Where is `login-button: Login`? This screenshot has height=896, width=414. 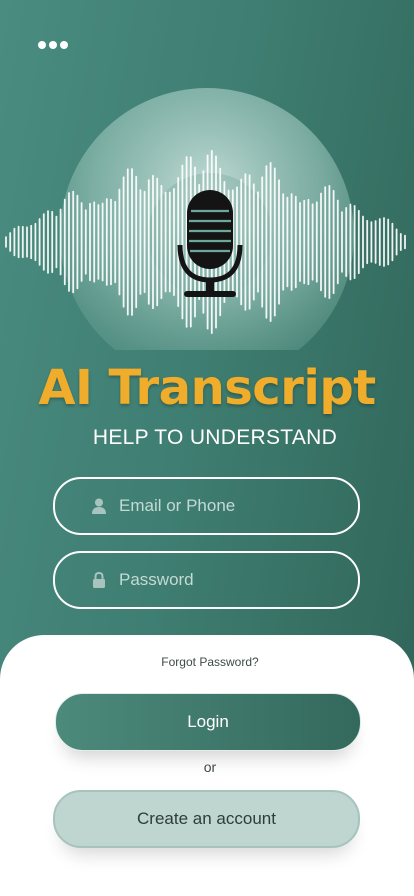 login-button: Login is located at coordinates (208, 722).